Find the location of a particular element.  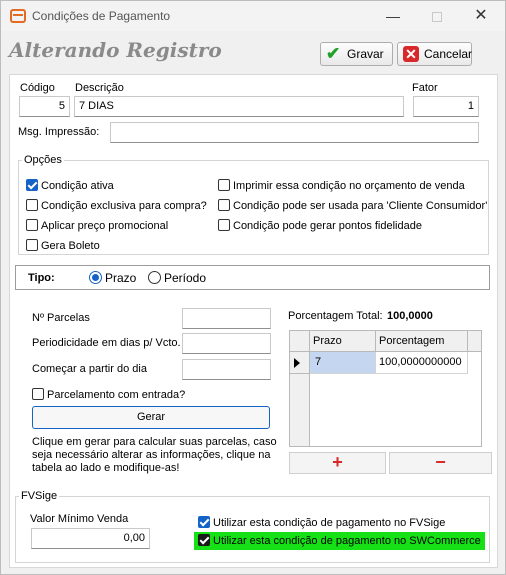

checkbox-pontos-fidelidade: Condição pode gerar pontos fidelidade is located at coordinates (320, 226).